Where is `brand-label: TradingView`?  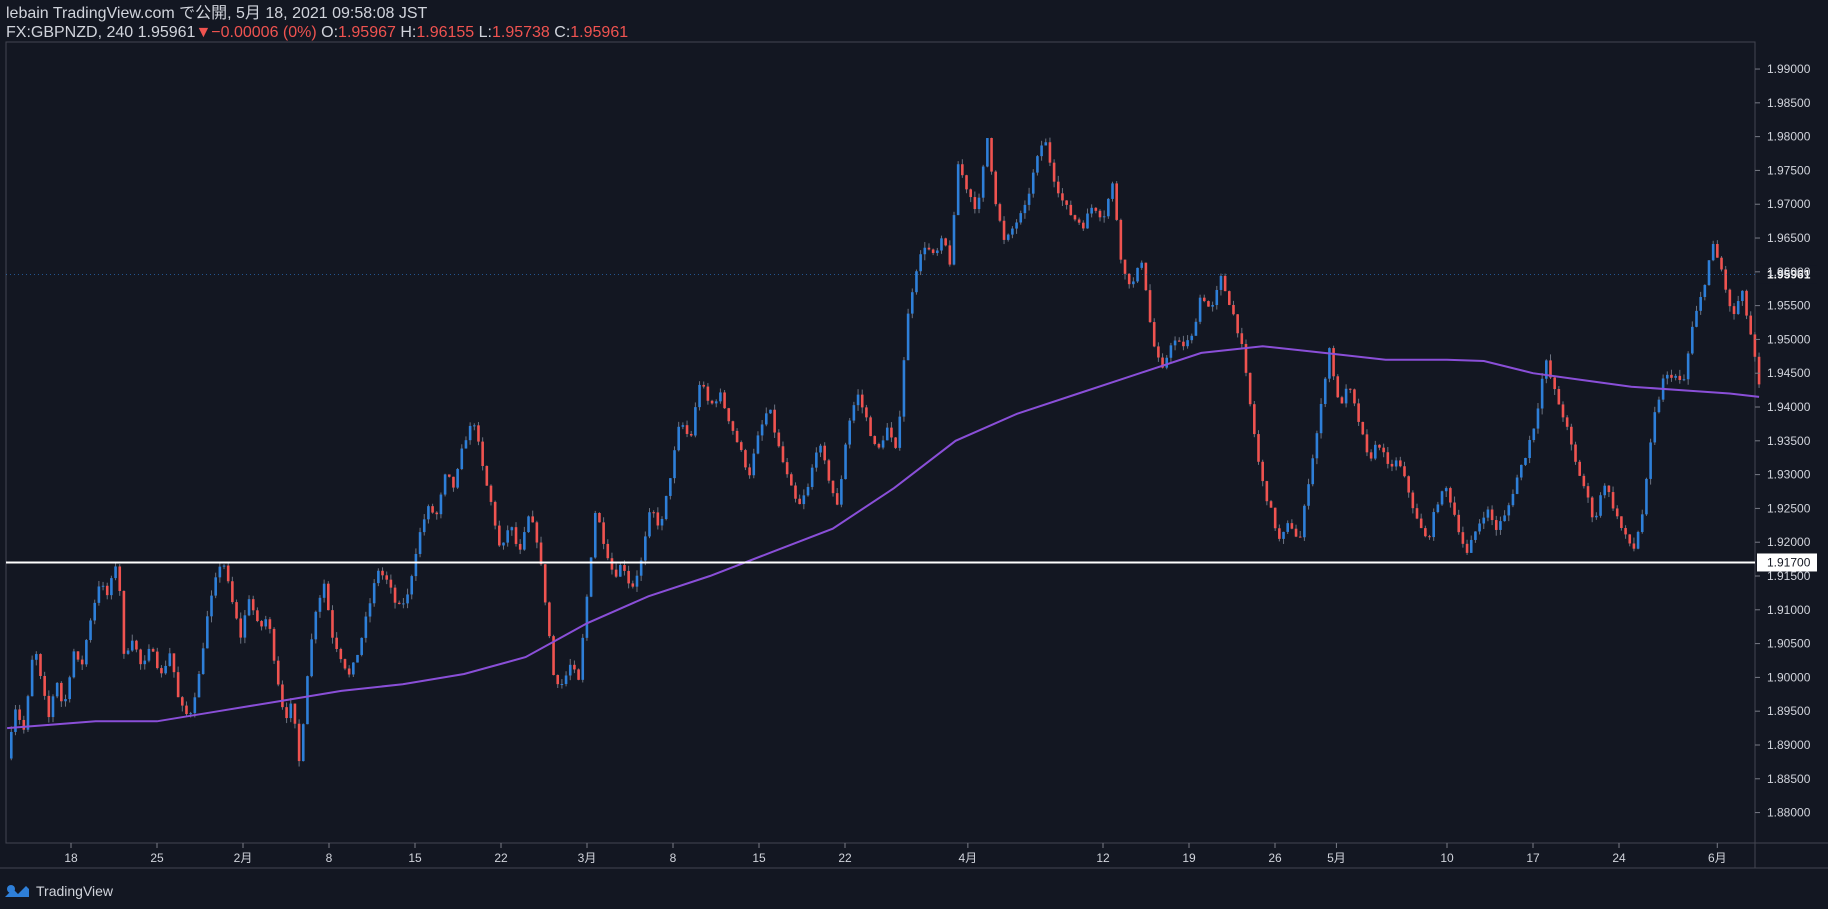 brand-label: TradingView is located at coordinates (74, 891).